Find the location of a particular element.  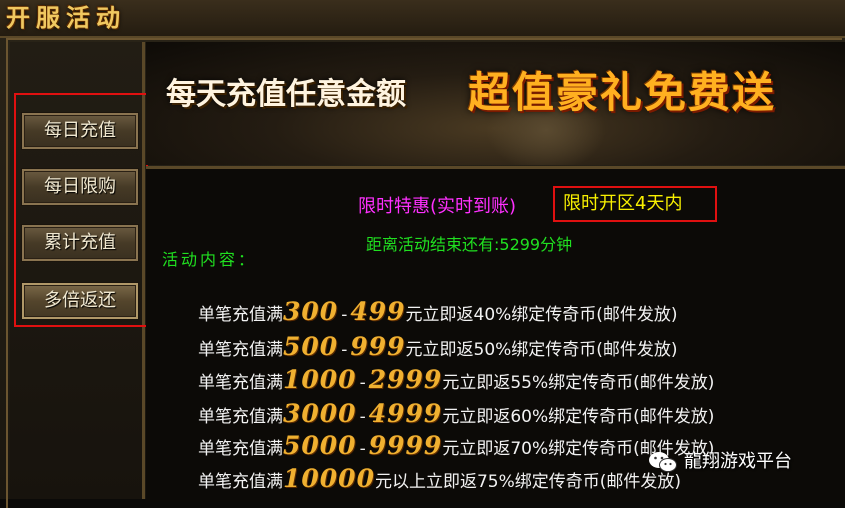

banner-right-text: 超值豪礼免费送 is located at coordinates (622, 92).